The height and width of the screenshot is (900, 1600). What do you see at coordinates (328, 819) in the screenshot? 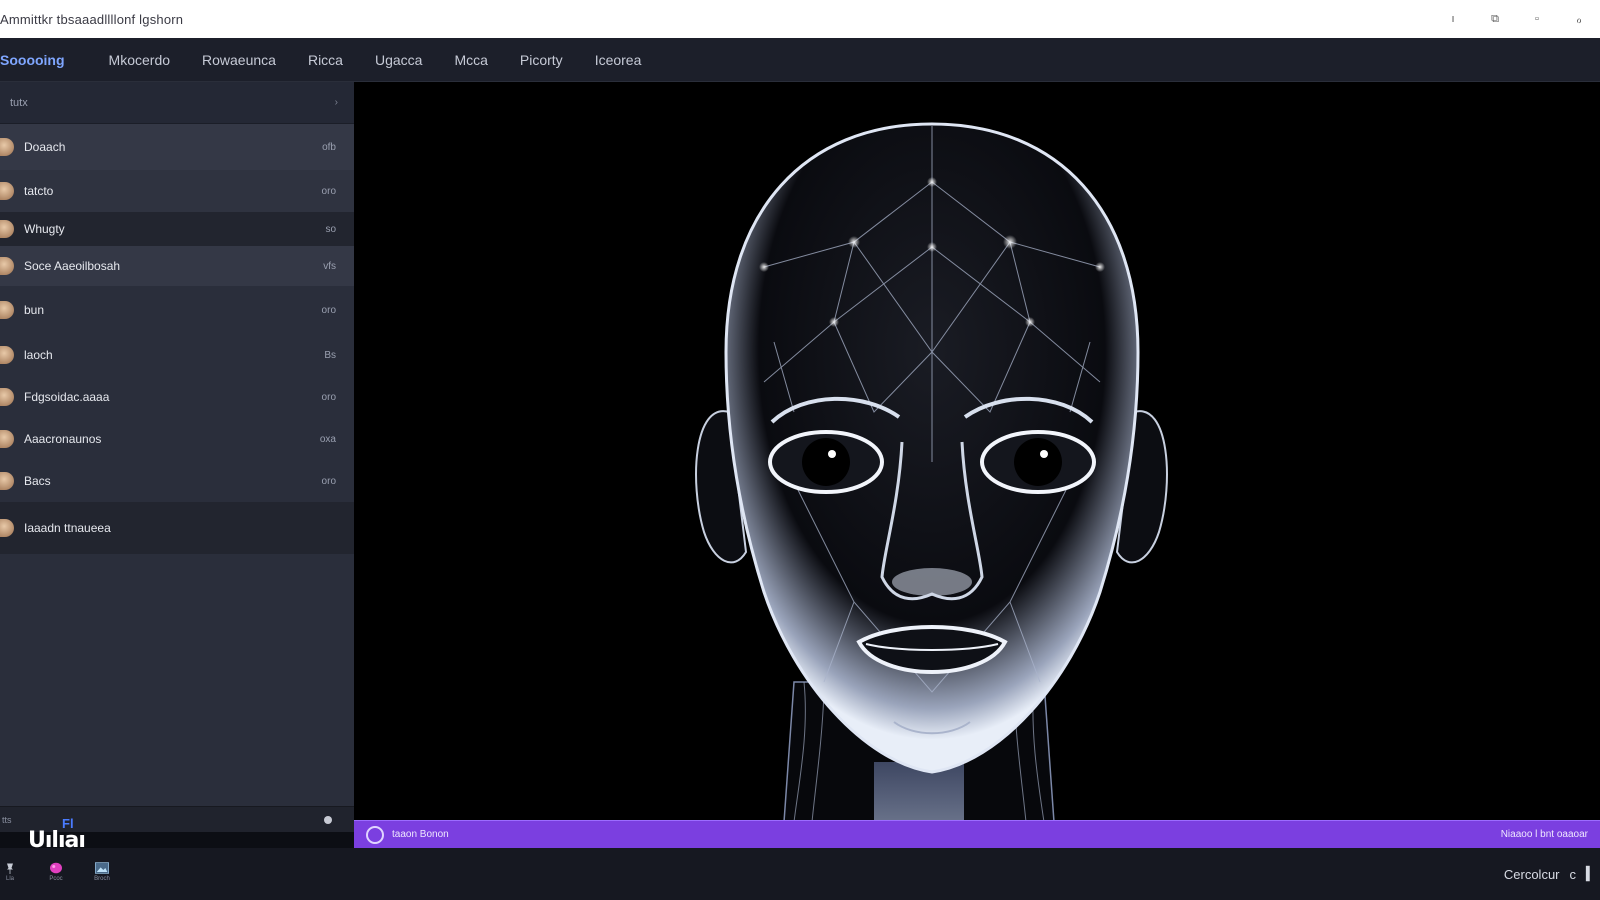
I see `settings-dot-icon` at bounding box center [328, 819].